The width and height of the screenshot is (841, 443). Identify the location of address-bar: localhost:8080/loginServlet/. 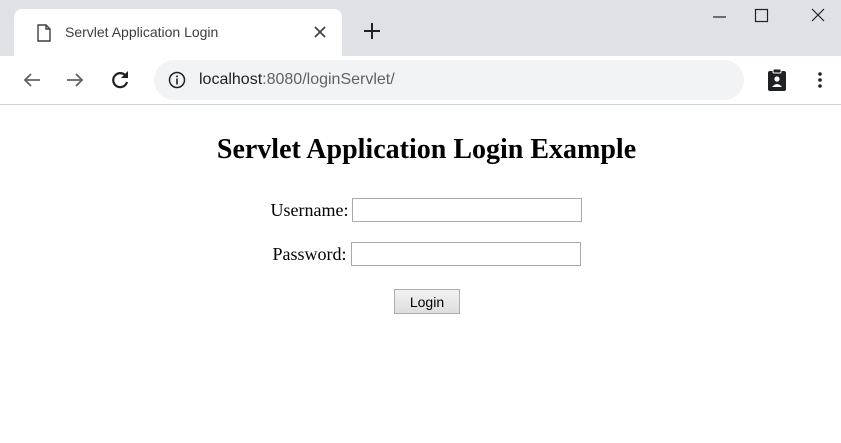
(449, 80).